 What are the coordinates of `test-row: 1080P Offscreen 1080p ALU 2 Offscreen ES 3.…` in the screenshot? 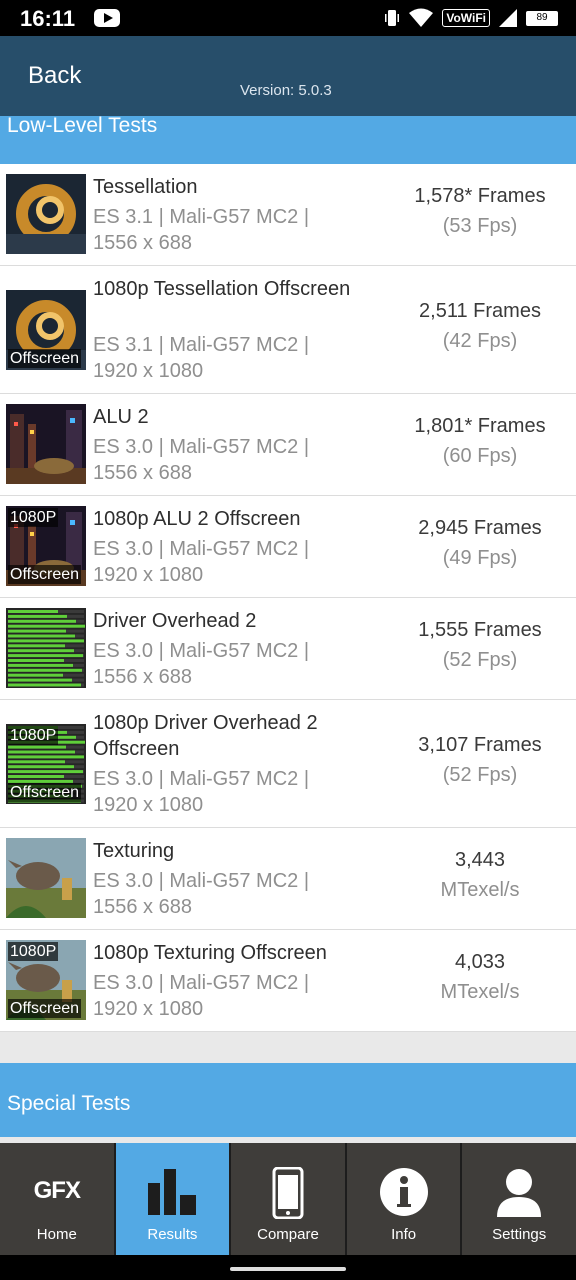 It's located at (288, 547).